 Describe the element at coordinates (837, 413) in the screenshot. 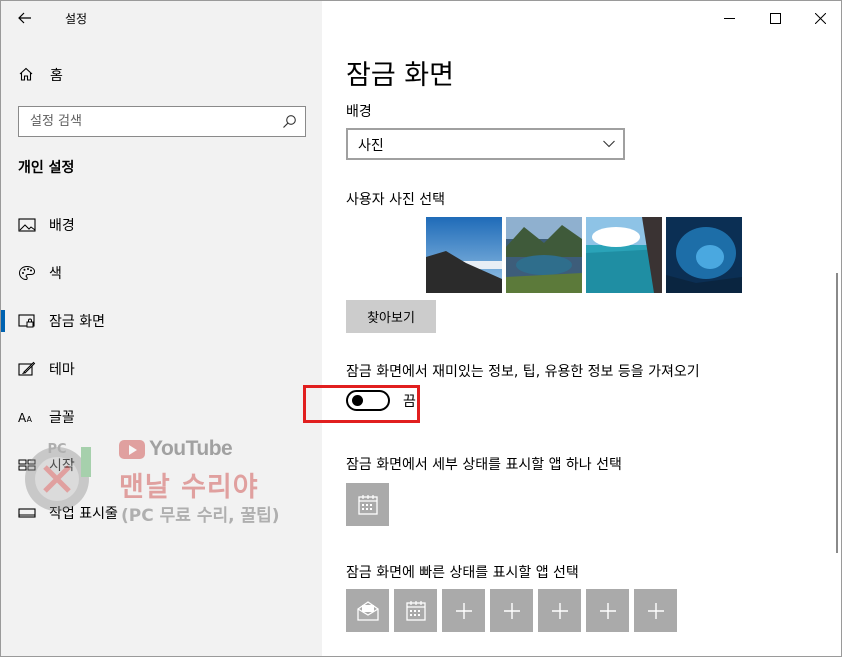

I see `scrollbar-thumb` at that location.